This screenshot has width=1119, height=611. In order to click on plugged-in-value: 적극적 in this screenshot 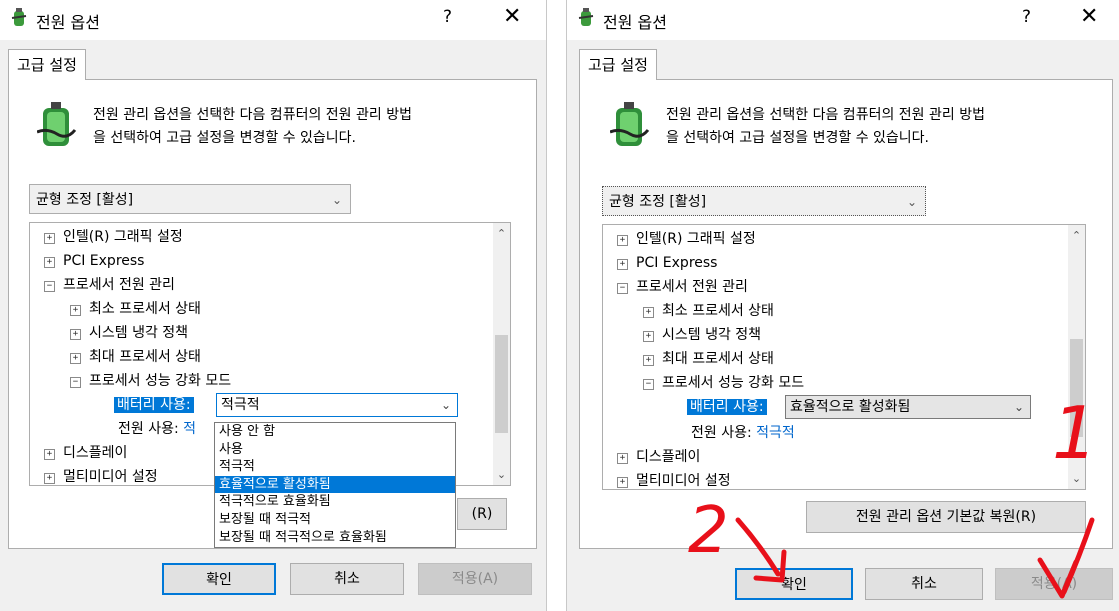, I will do `click(775, 433)`.